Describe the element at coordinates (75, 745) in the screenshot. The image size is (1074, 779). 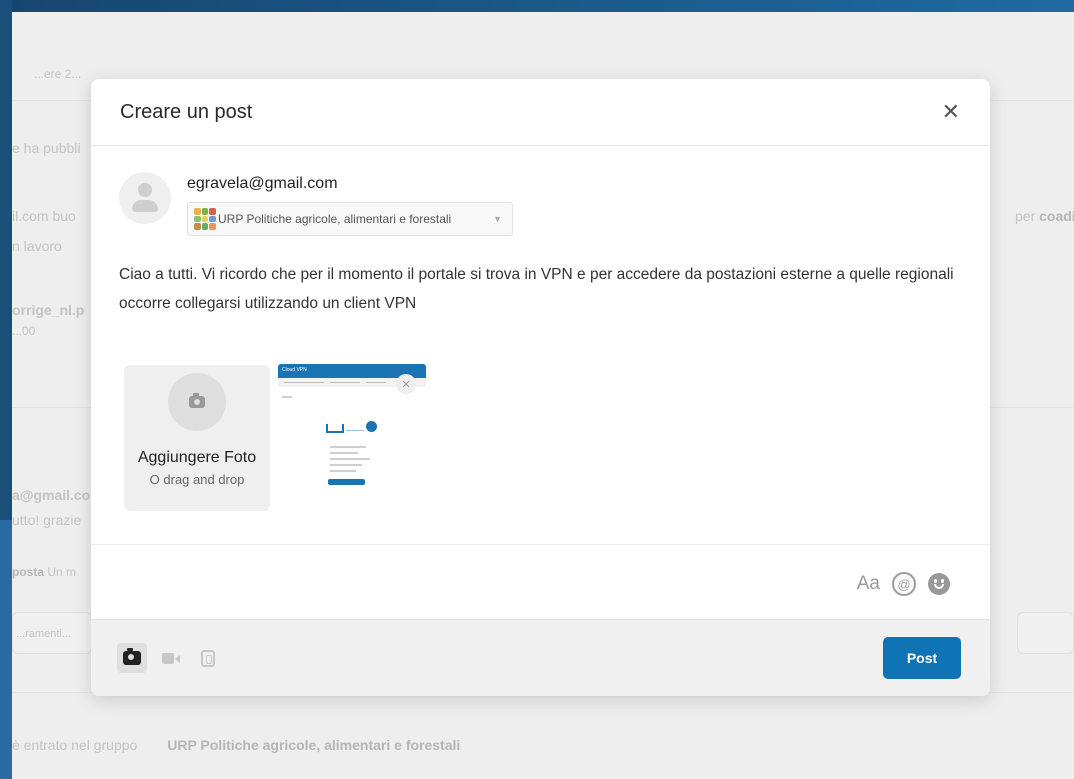
I see `feed-joined-text: è entrato nel gruppo` at that location.